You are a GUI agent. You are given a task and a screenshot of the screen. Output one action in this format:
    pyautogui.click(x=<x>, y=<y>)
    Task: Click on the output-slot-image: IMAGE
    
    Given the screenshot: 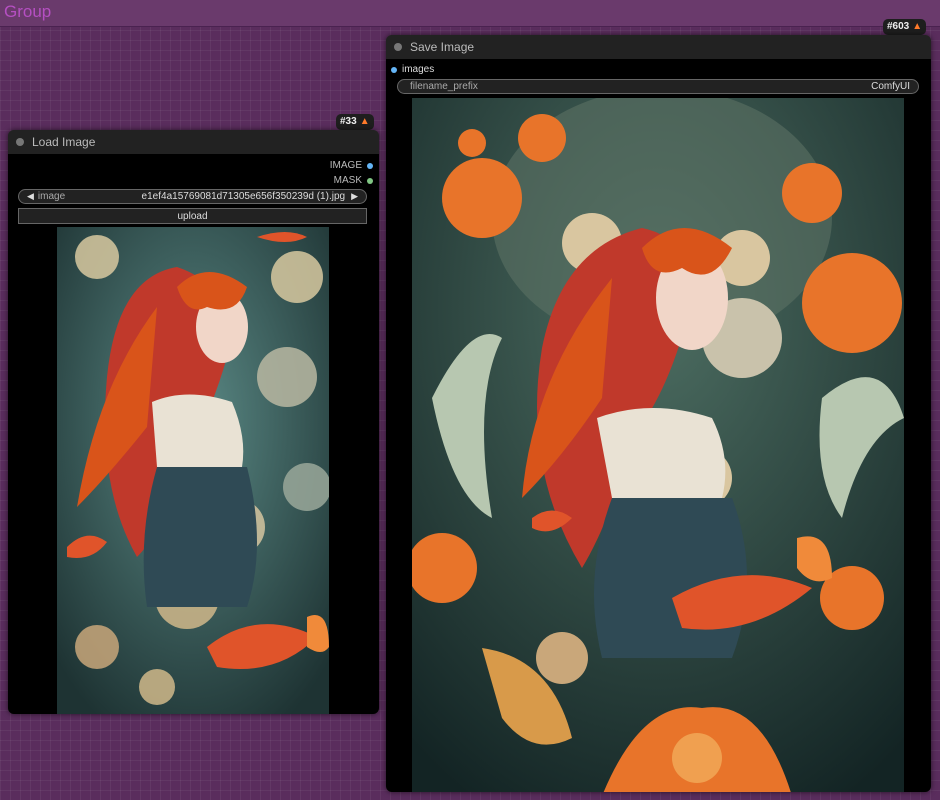 What is the action you would take?
    pyautogui.click(x=351, y=165)
    